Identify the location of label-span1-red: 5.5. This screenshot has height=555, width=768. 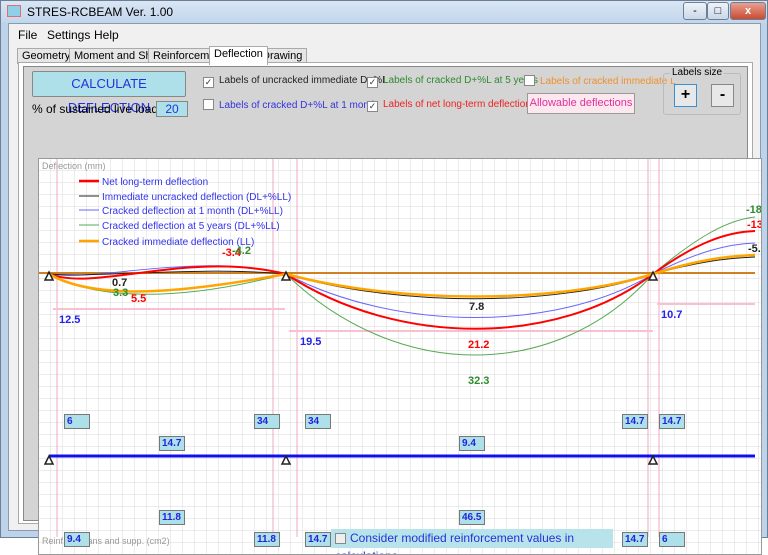
(138, 299).